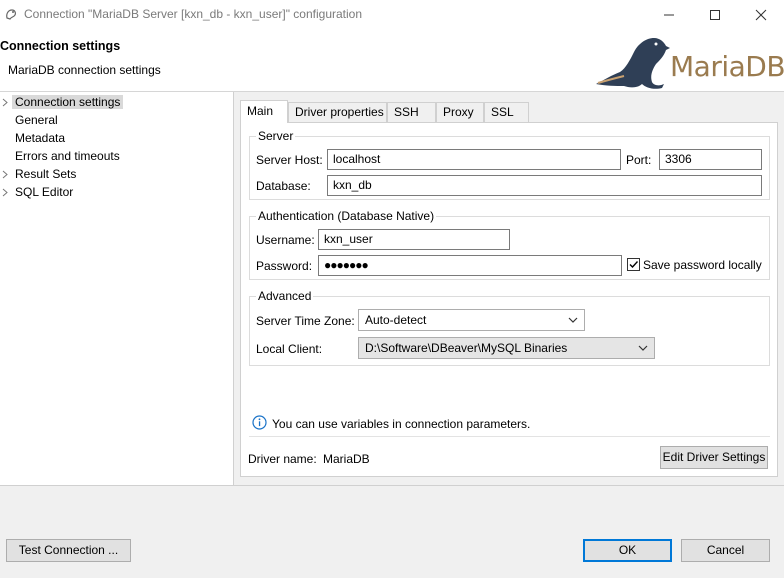 This screenshot has height=578, width=784. Describe the element at coordinates (289, 349) in the screenshot. I see `local-client-label: Local Client:` at that location.